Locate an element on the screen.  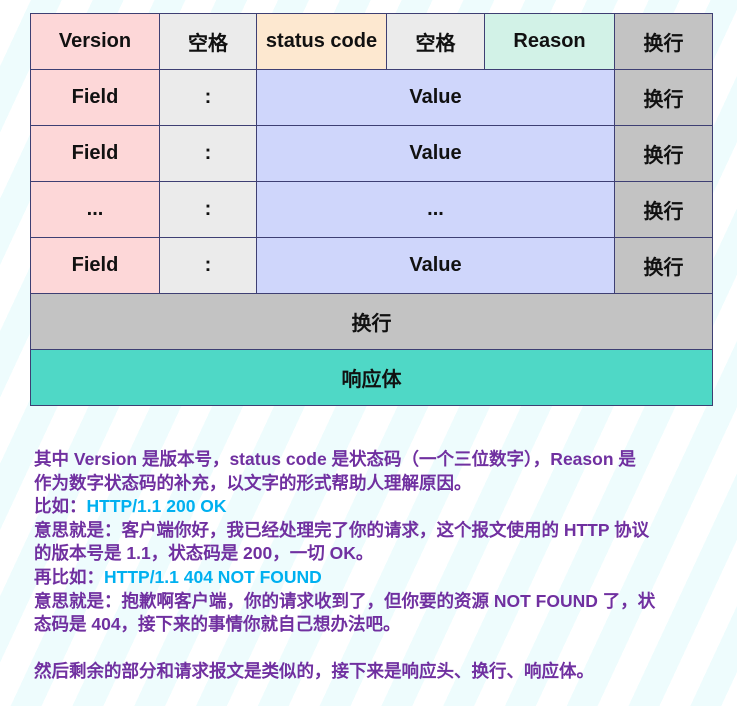
header-field-row: ... : ... 换行 is located at coordinates (371, 209).